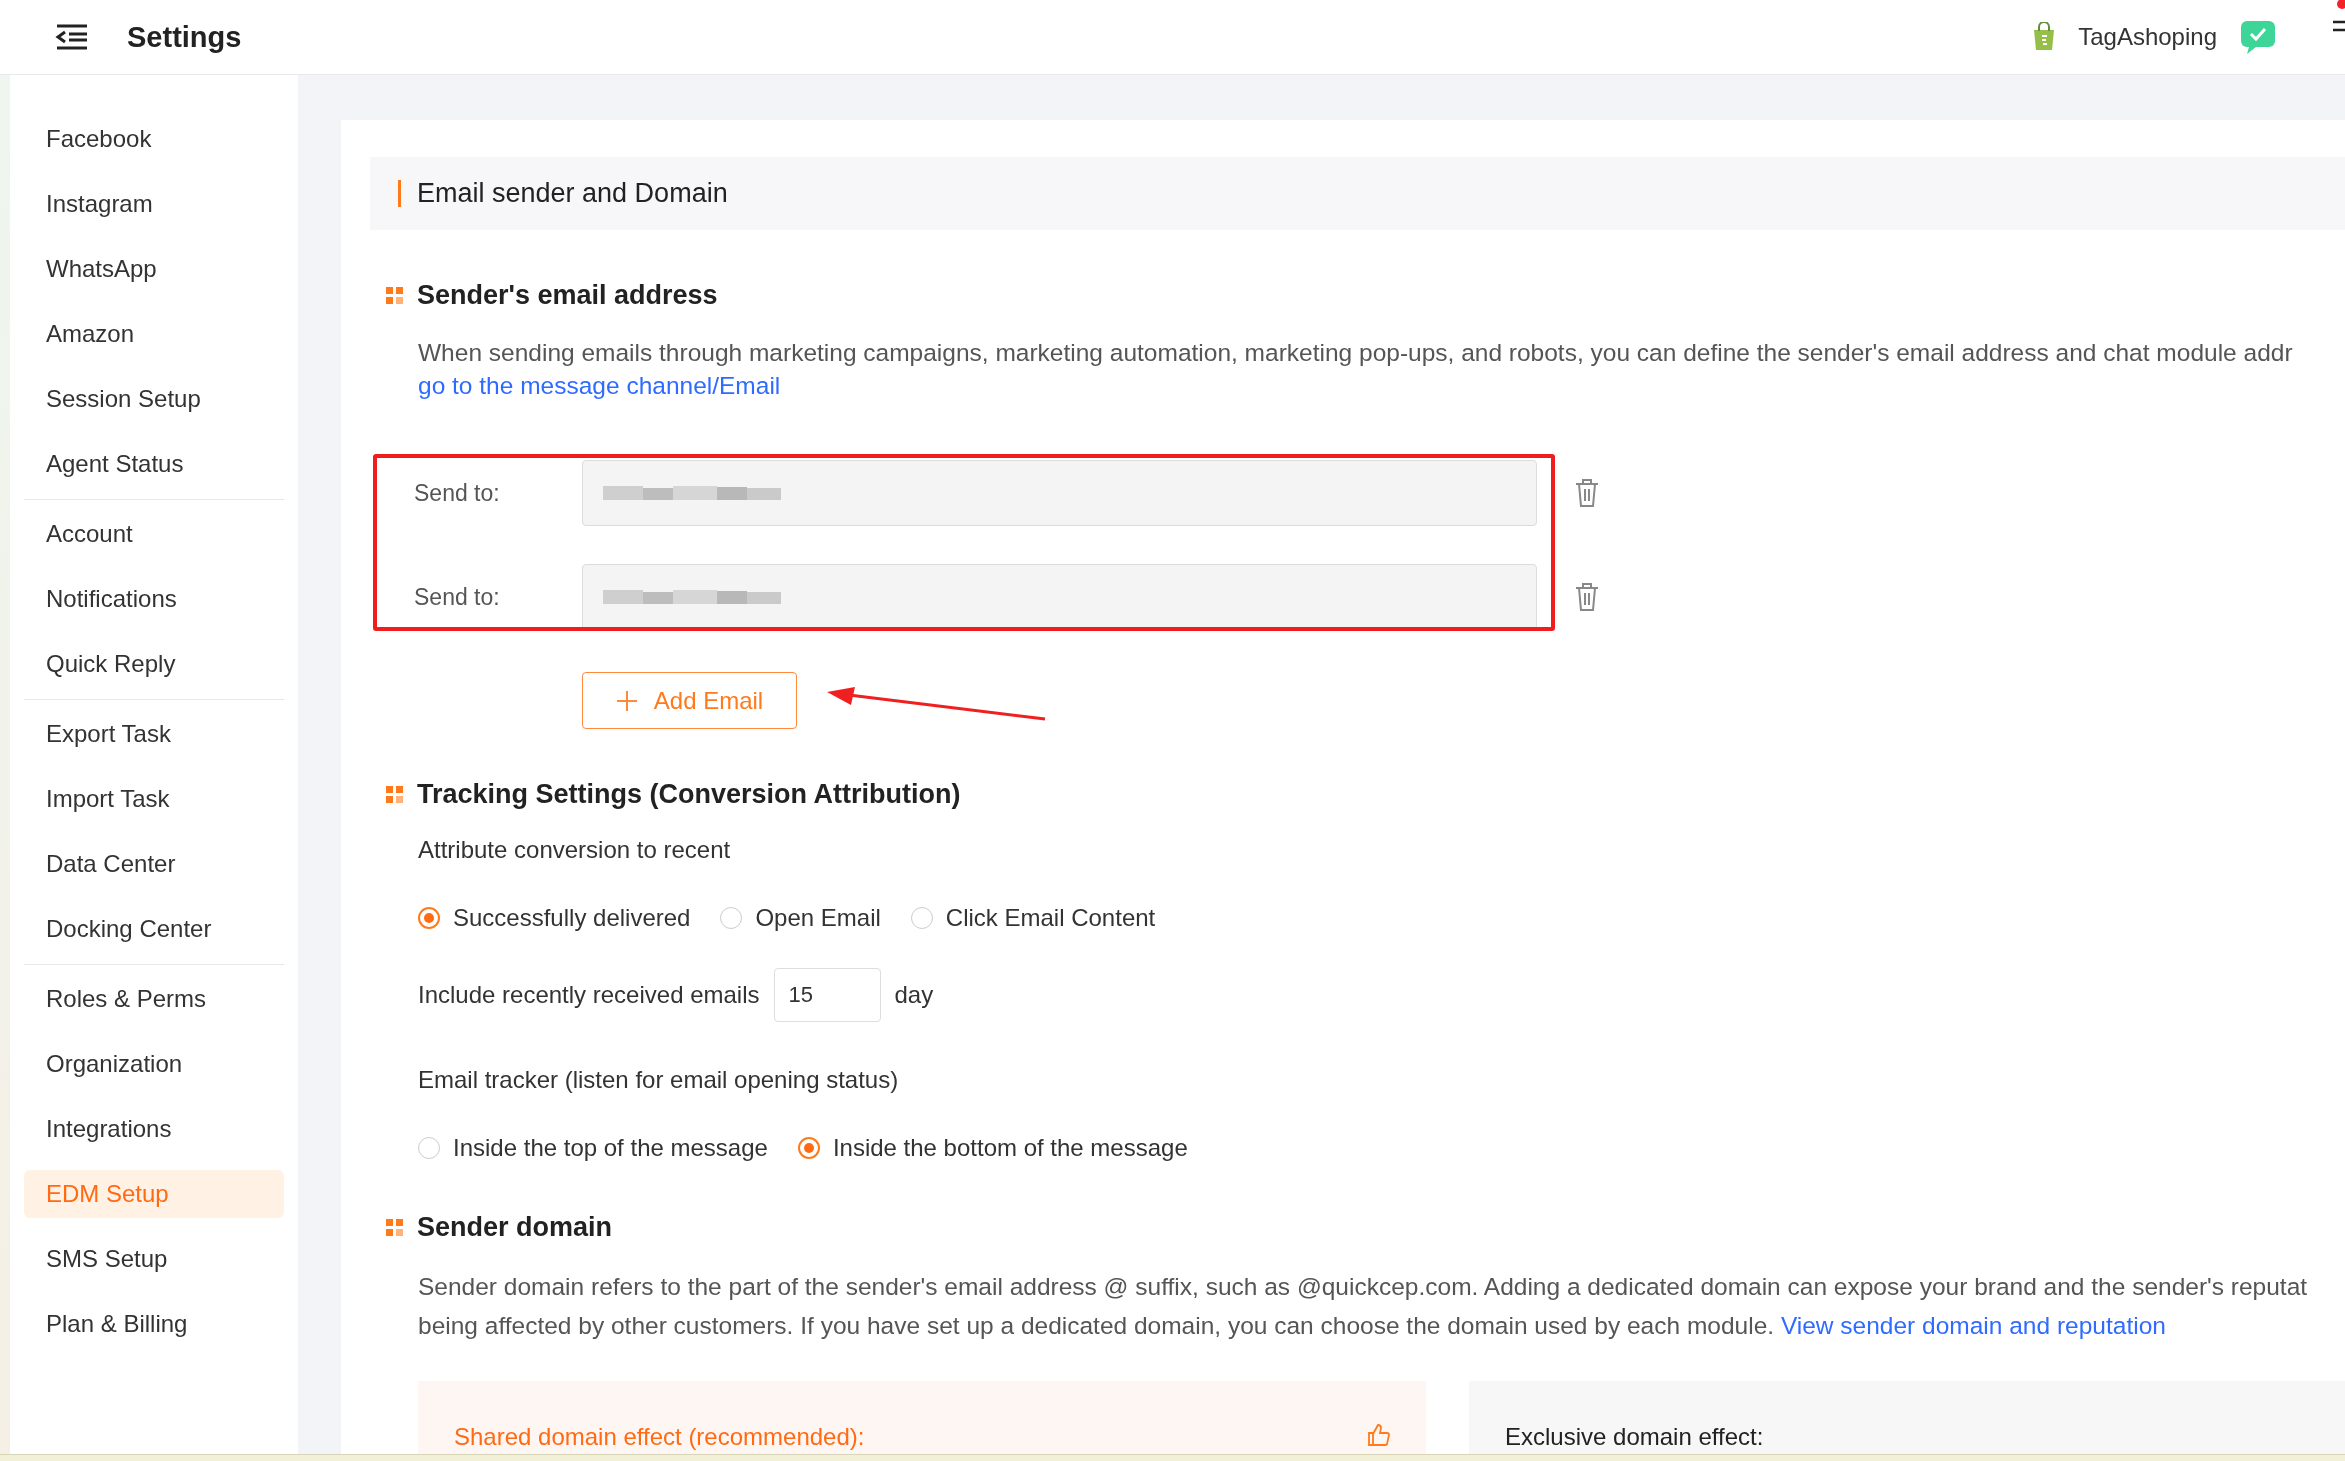 The height and width of the screenshot is (1461, 2345). What do you see at coordinates (599, 386) in the screenshot?
I see `channel-link: go to the message channel/Email` at bounding box center [599, 386].